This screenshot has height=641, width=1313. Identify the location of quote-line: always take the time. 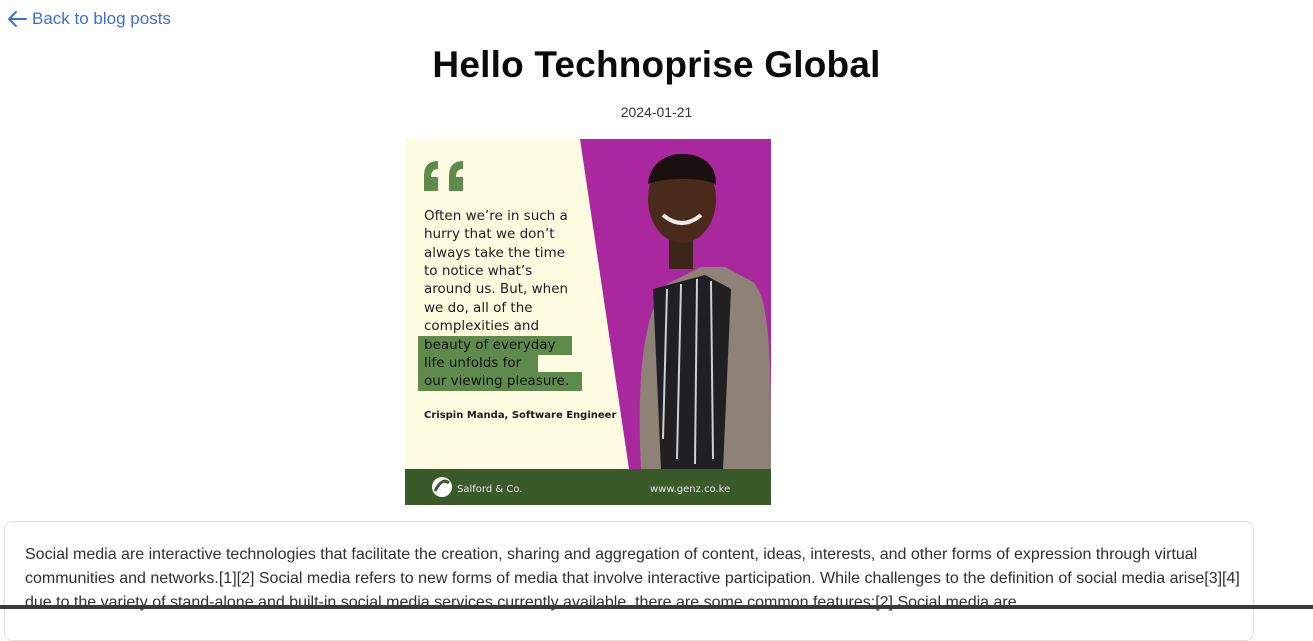
(494, 253).